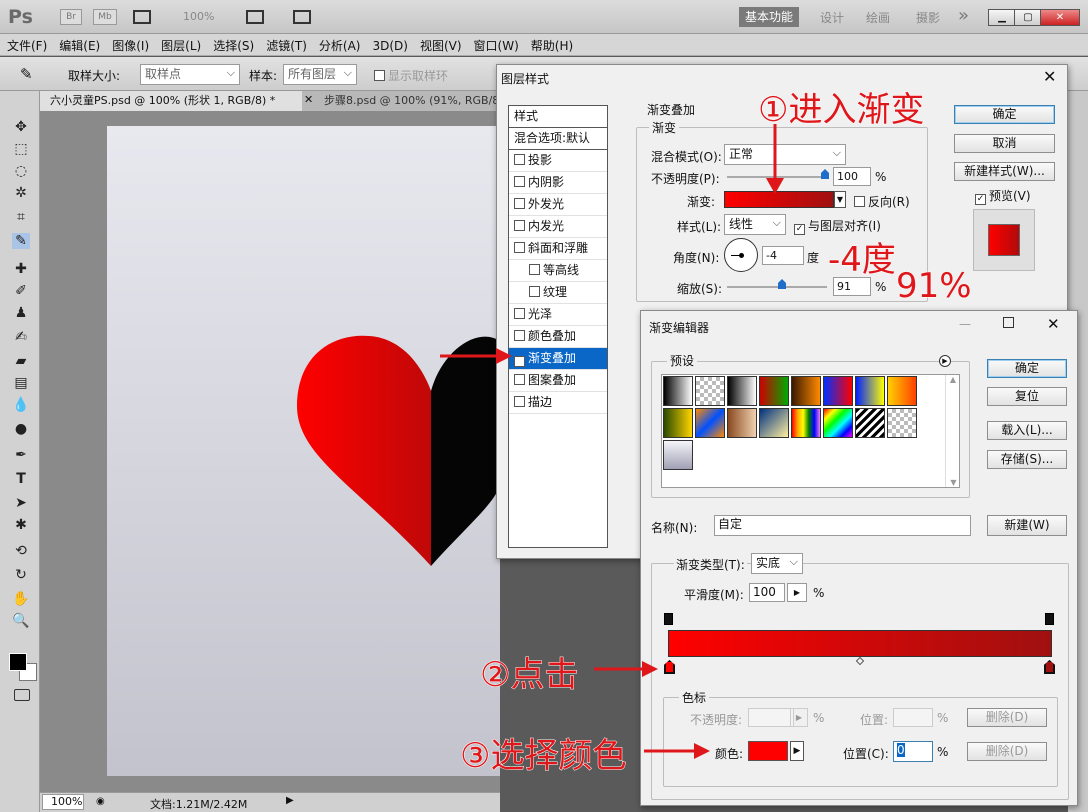  What do you see at coordinates (799, 229) in the screenshot?
I see `align-box: ✓` at bounding box center [799, 229].